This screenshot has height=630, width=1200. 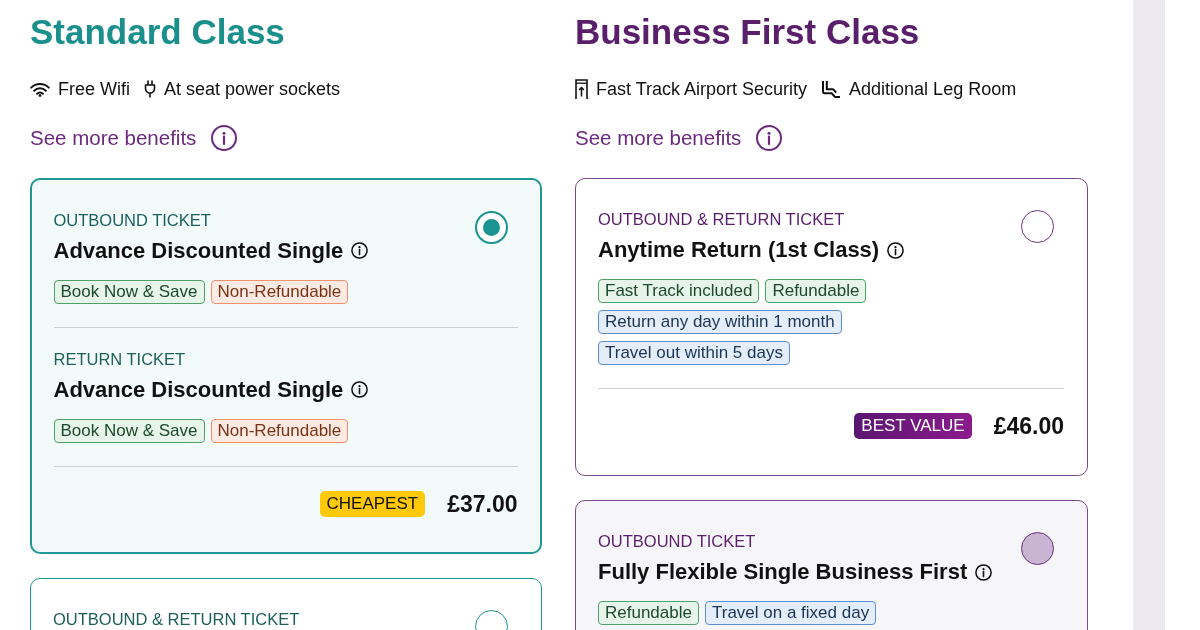 What do you see at coordinates (372, 503) in the screenshot?
I see `fare-highlight: CHEAPEST` at bounding box center [372, 503].